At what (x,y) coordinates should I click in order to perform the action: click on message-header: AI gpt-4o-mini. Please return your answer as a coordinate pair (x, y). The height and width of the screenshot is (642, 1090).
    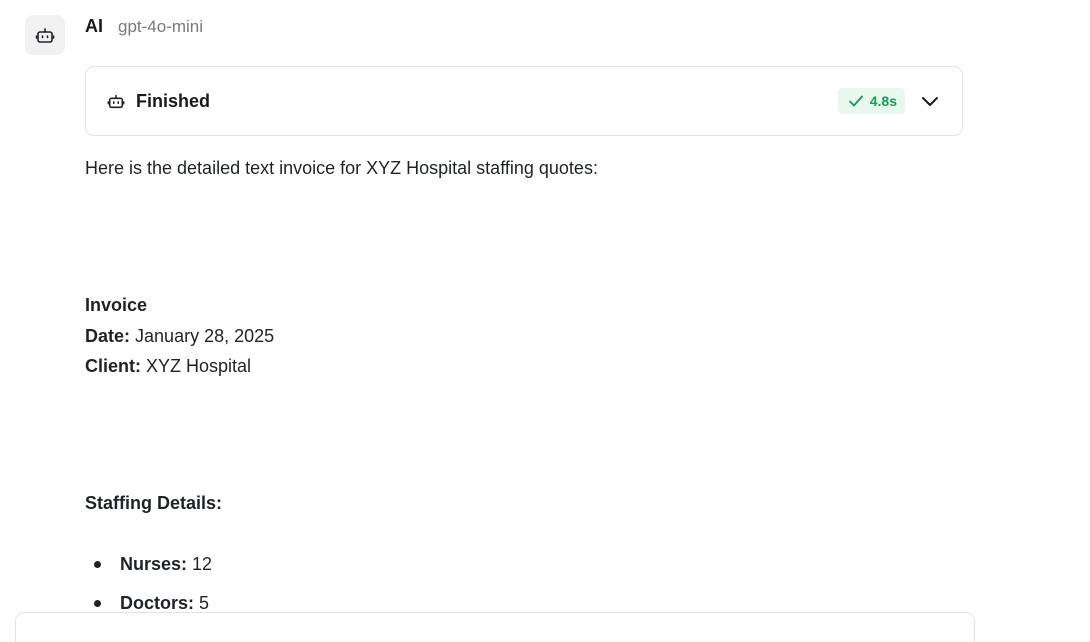
    Looking at the image, I should click on (144, 28).